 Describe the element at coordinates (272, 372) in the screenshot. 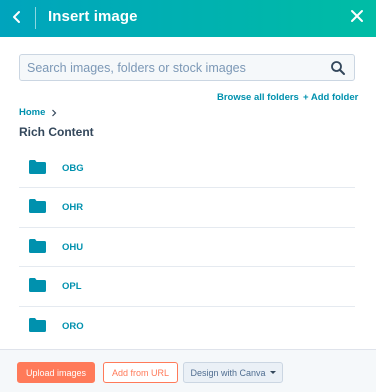

I see `caret-down-icon` at that location.